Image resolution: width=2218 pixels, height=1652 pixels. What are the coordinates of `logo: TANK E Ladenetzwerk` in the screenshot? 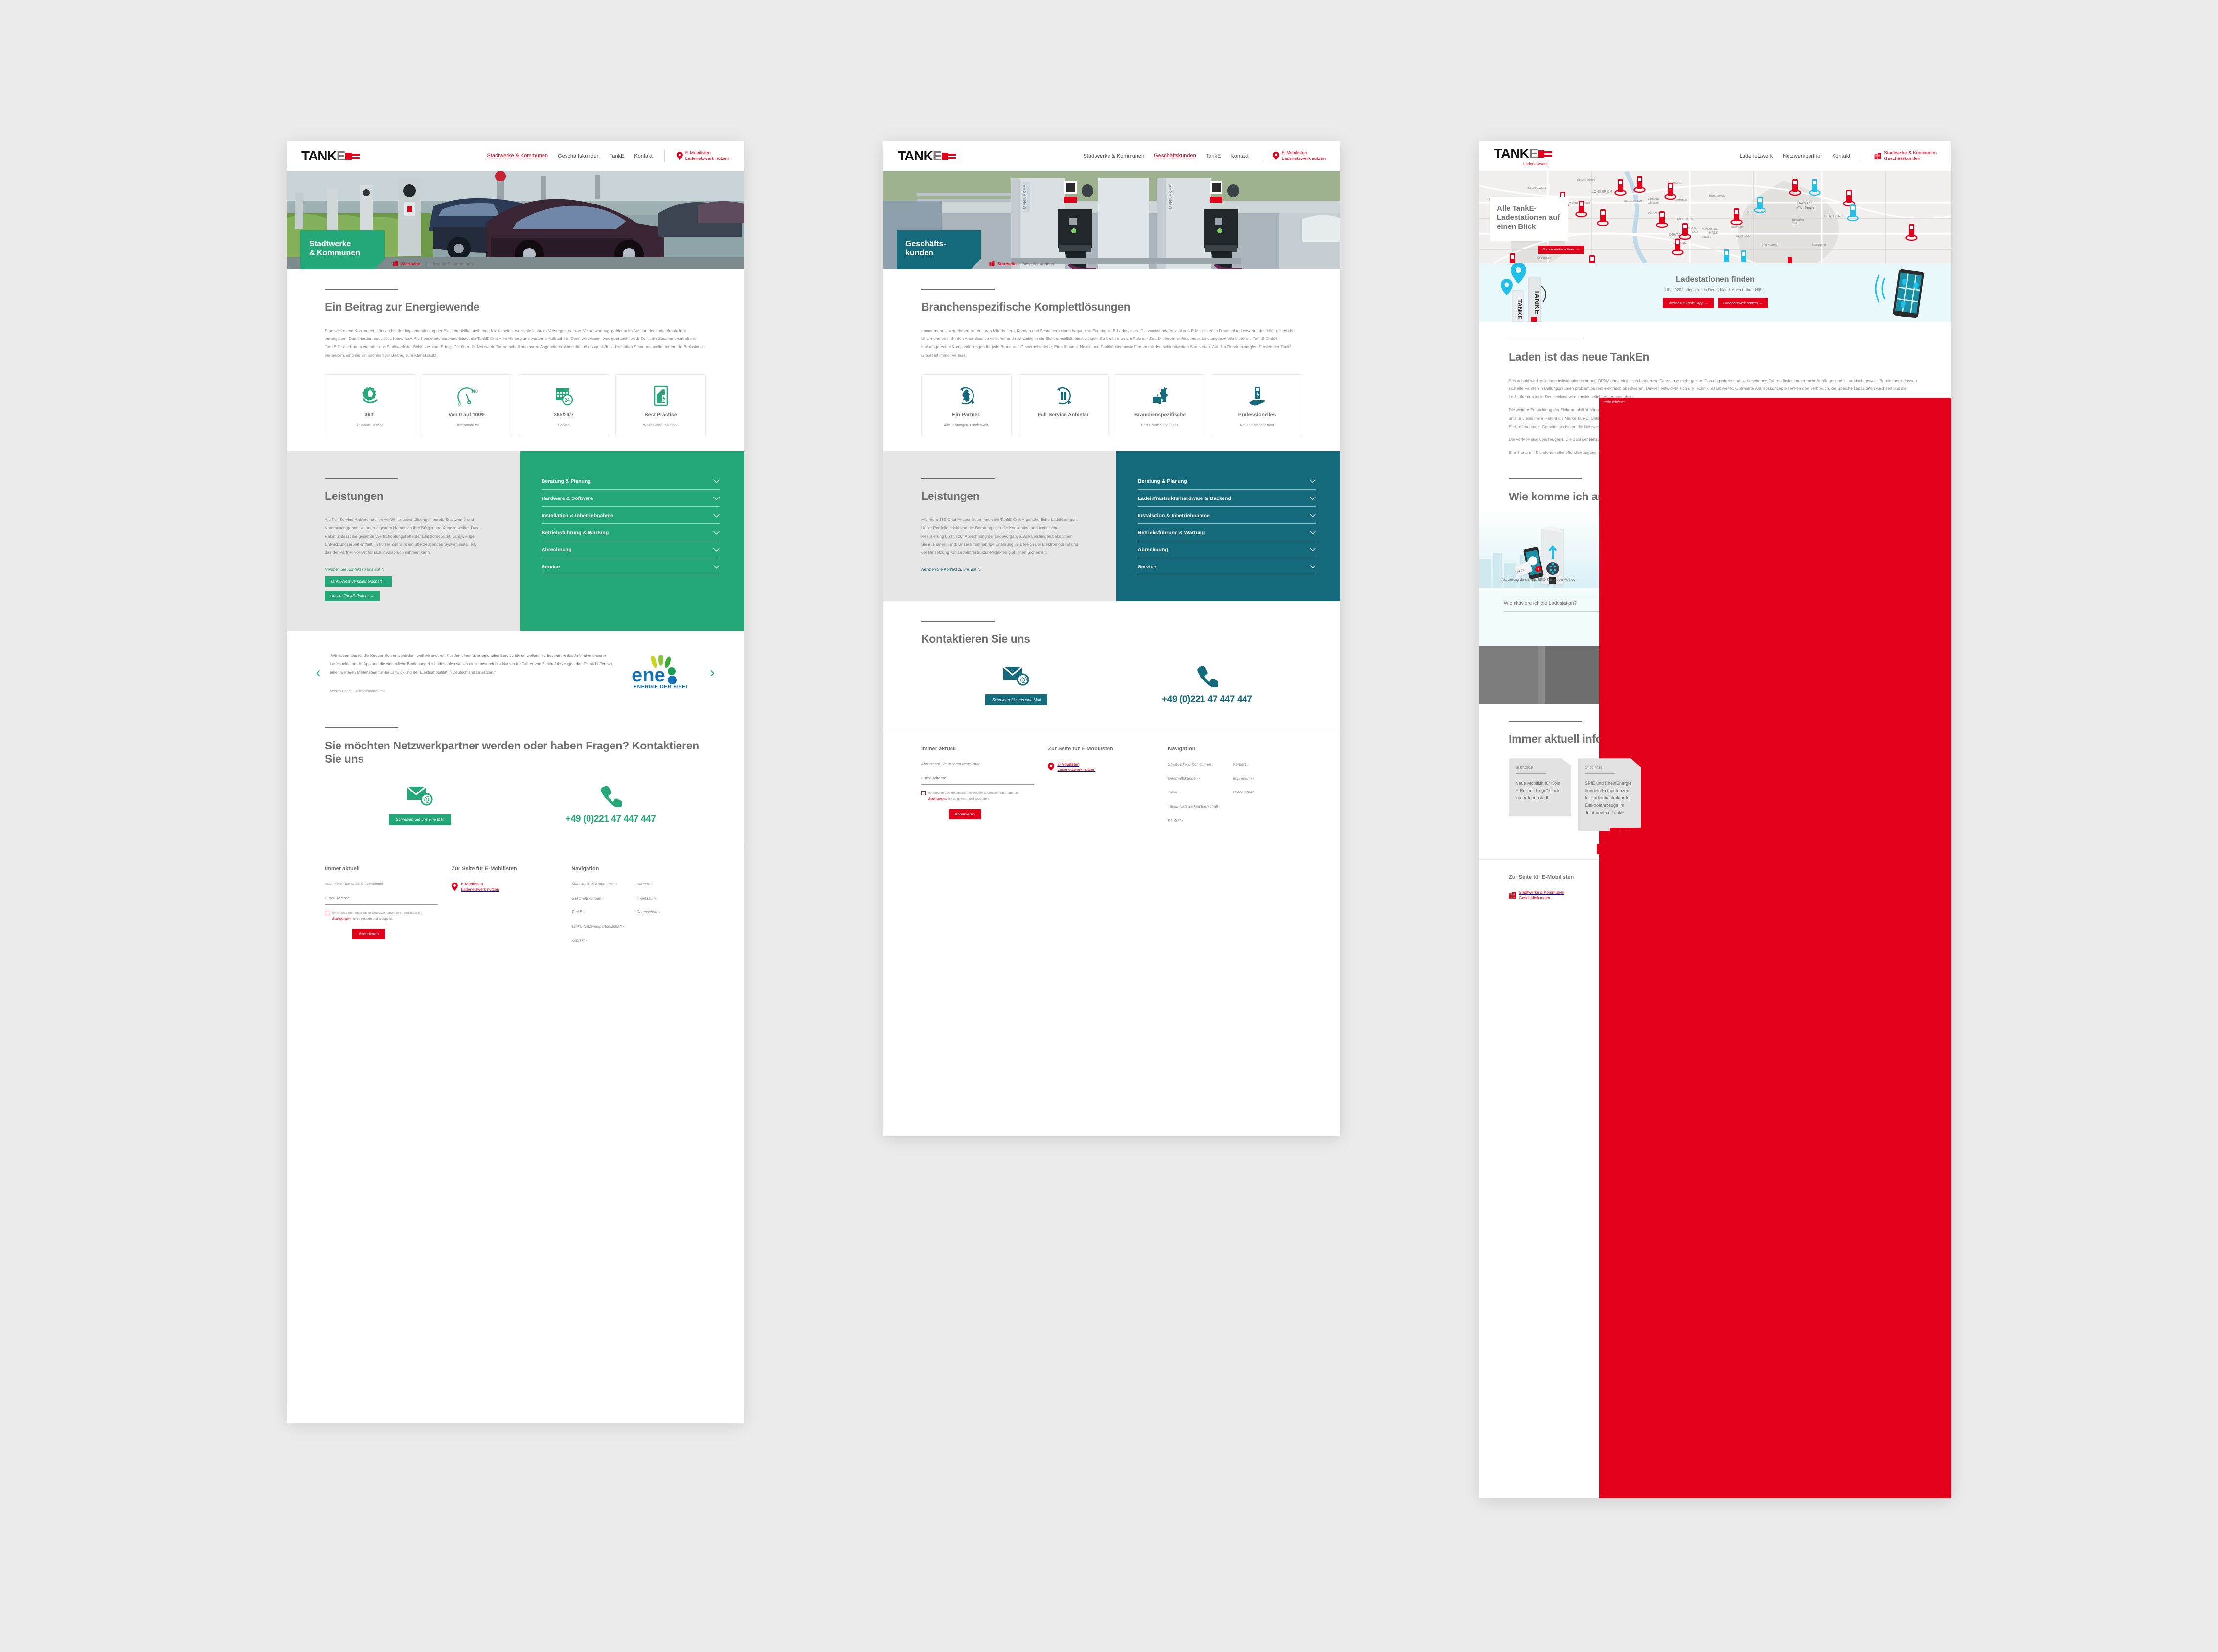 It's located at (1524, 156).